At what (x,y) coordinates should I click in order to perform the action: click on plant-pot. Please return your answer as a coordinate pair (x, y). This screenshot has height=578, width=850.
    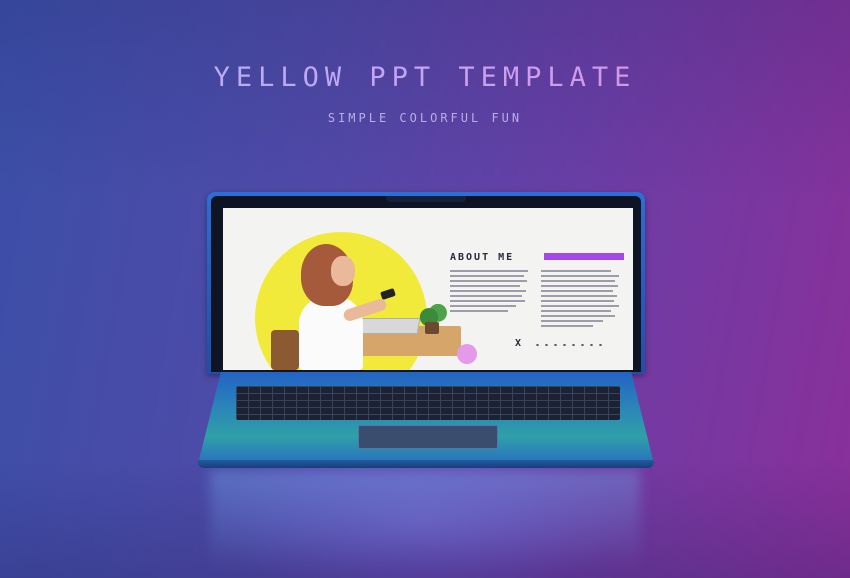
    Looking at the image, I should click on (432, 328).